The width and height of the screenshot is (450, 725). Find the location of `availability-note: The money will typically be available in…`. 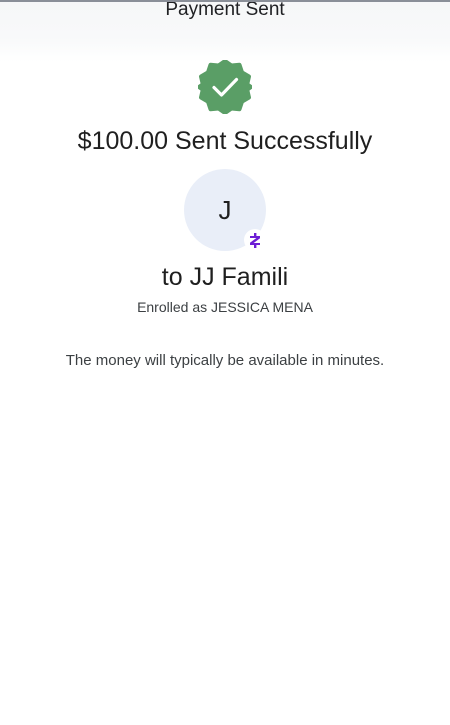

availability-note: The money will typically be available in… is located at coordinates (225, 360).